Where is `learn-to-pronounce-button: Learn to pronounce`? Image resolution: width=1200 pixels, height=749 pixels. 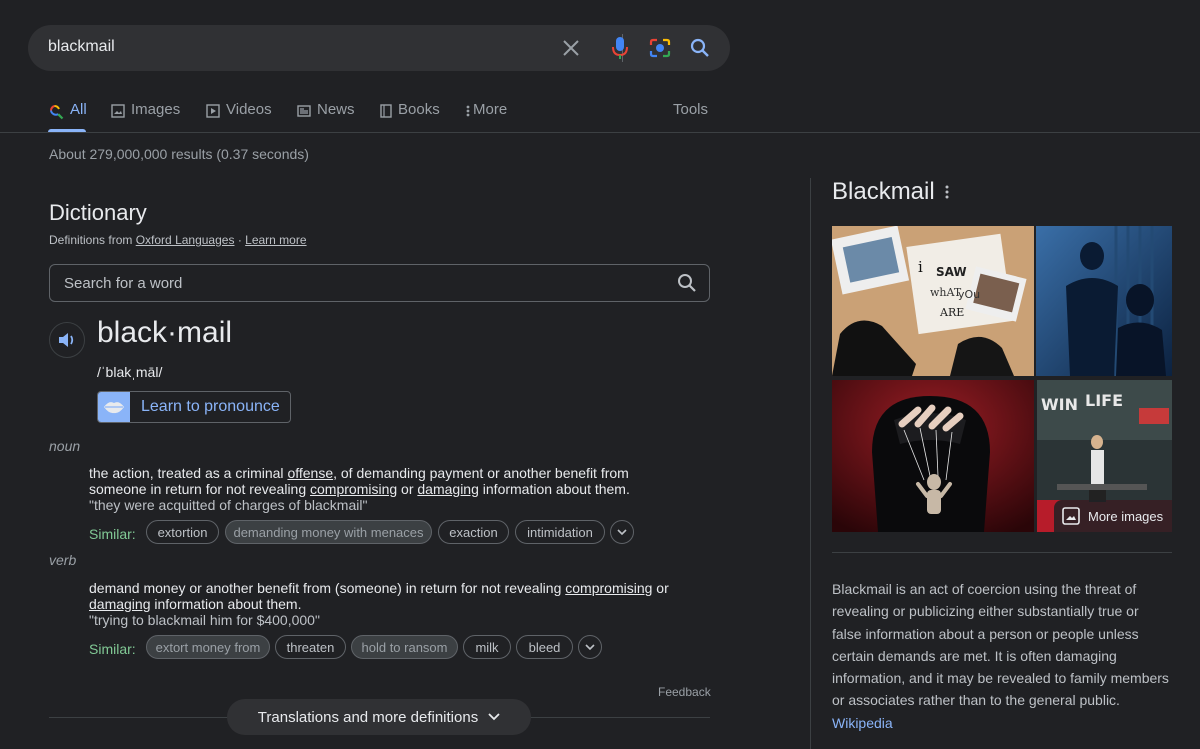 learn-to-pronounce-button: Learn to pronounce is located at coordinates (194, 407).